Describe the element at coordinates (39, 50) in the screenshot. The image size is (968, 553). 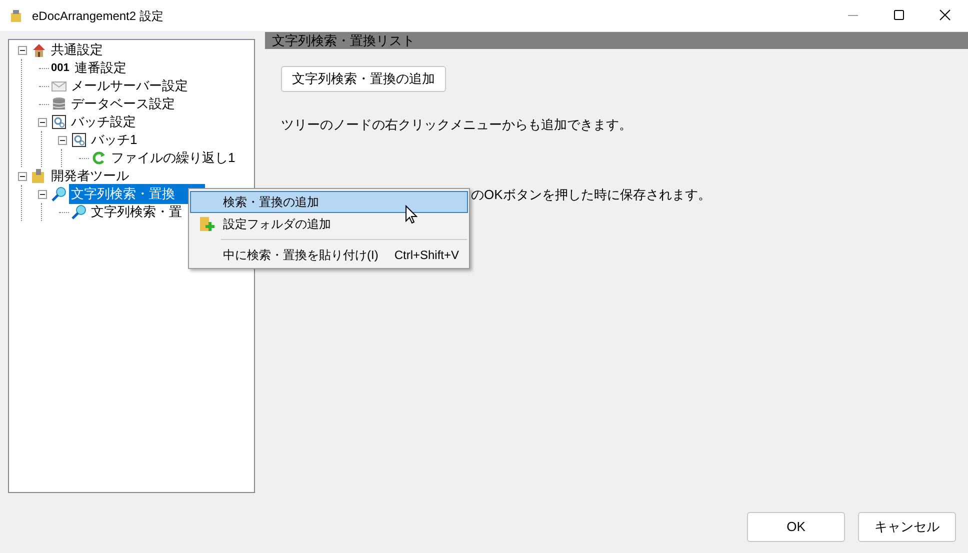
I see `house-icon` at that location.